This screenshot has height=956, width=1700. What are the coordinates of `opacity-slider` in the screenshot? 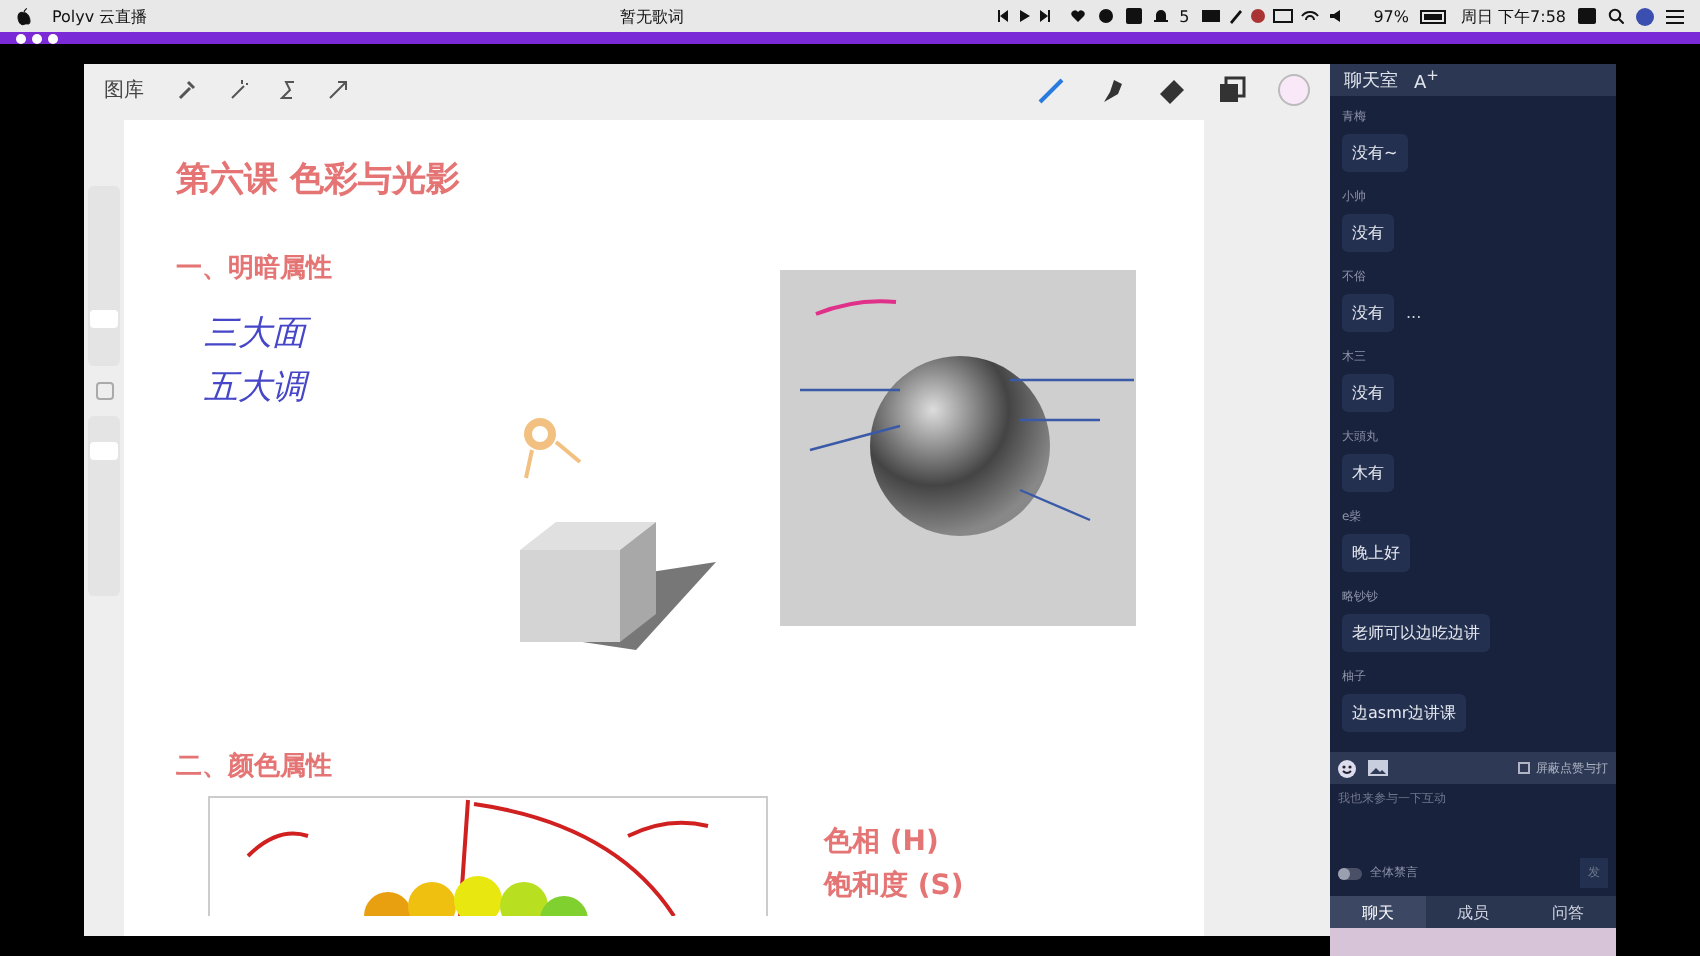 It's located at (104, 506).